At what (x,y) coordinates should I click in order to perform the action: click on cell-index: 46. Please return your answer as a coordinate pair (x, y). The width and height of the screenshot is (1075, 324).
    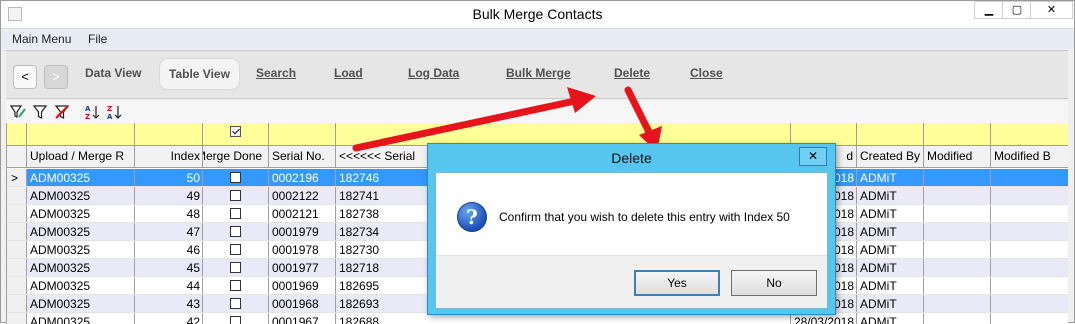
    Looking at the image, I should click on (169, 249).